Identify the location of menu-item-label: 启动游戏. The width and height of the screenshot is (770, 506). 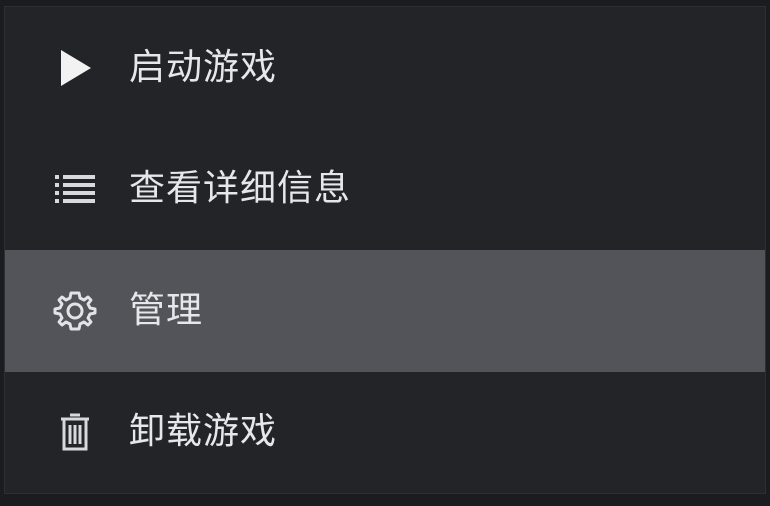
(203, 67).